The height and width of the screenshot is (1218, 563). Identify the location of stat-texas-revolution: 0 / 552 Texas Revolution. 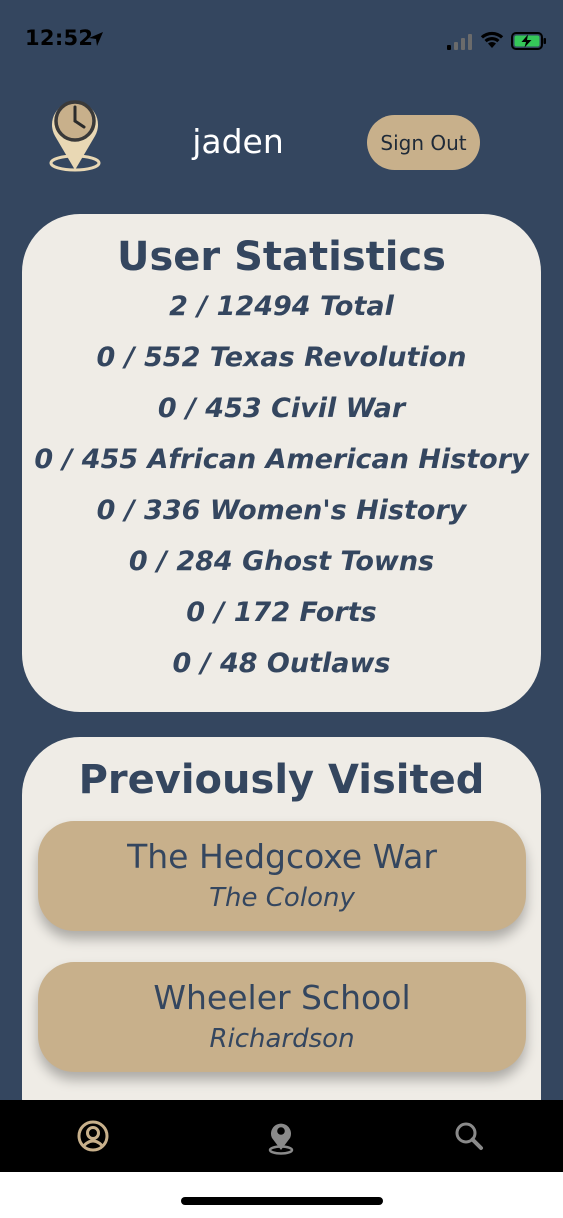
(281, 357).